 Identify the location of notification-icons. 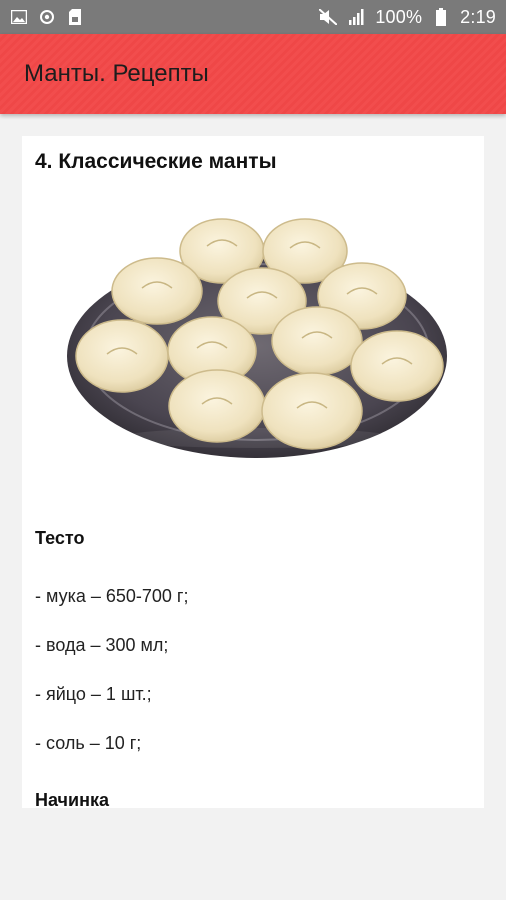
(47, 17).